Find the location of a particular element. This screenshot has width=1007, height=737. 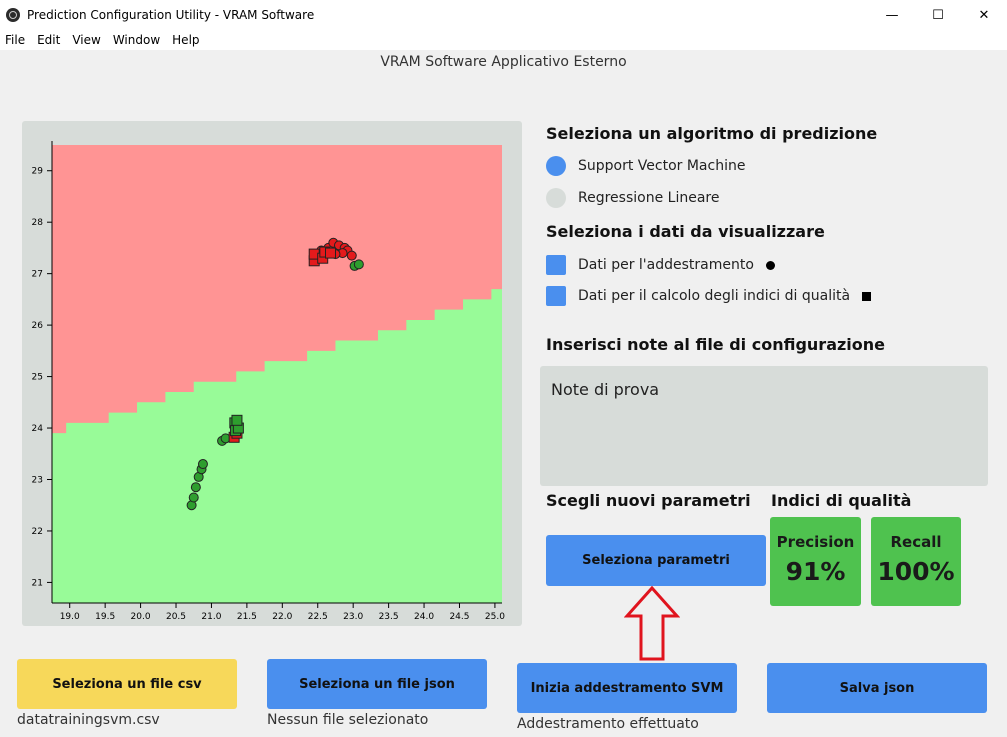

csv-status: datatrainingsvm.csv is located at coordinates (88, 720).